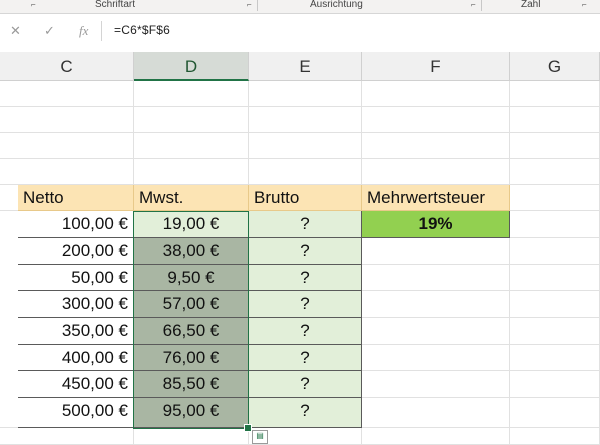 This screenshot has height=445, width=600. Describe the element at coordinates (248, 428) in the screenshot. I see `fill-handle` at that location.